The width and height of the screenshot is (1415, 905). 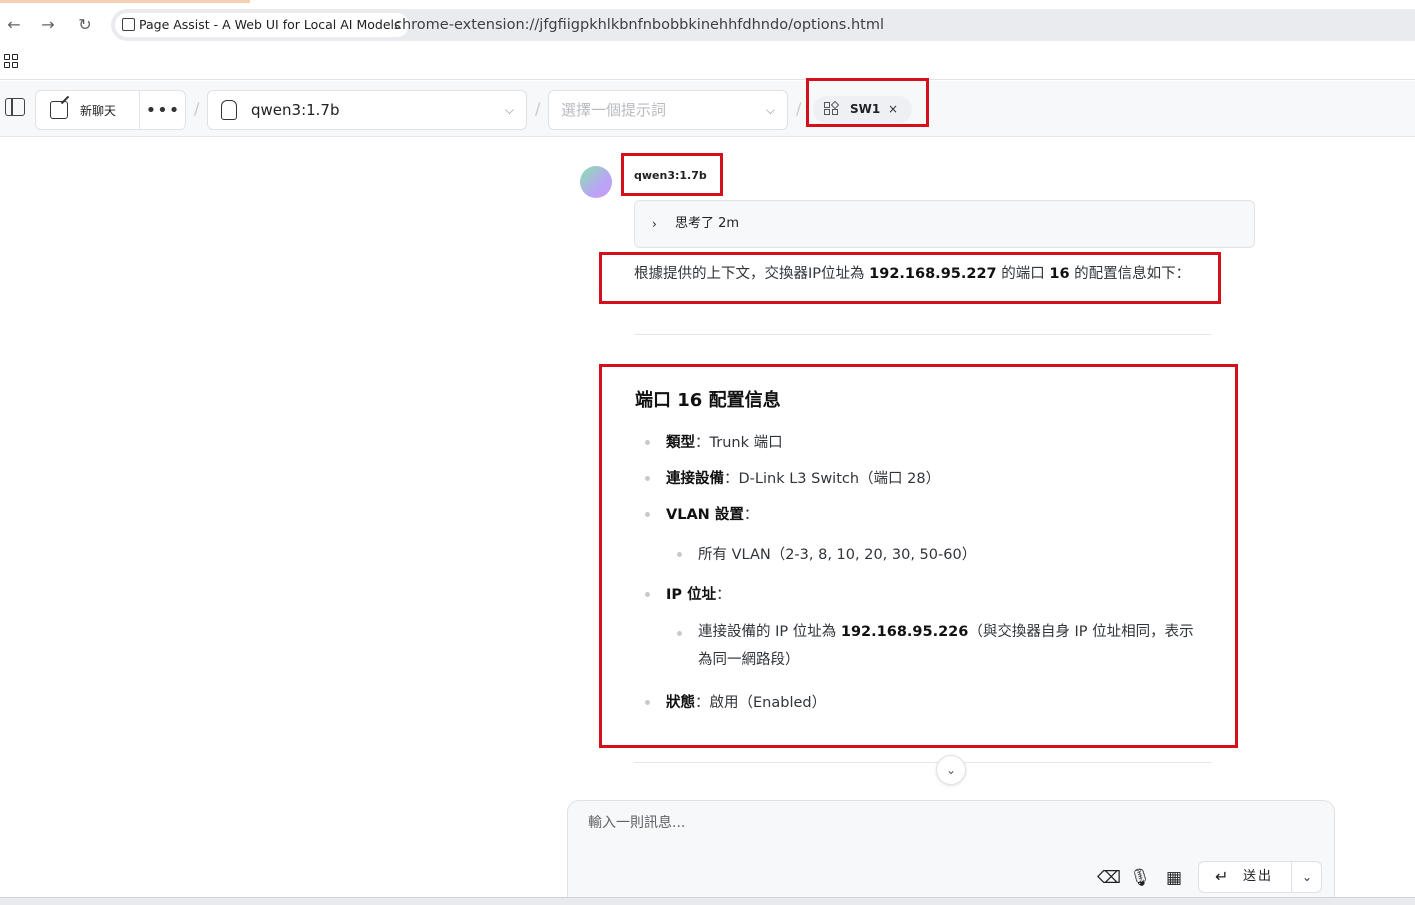 What do you see at coordinates (596, 182) in the screenshot?
I see `avatar` at bounding box center [596, 182].